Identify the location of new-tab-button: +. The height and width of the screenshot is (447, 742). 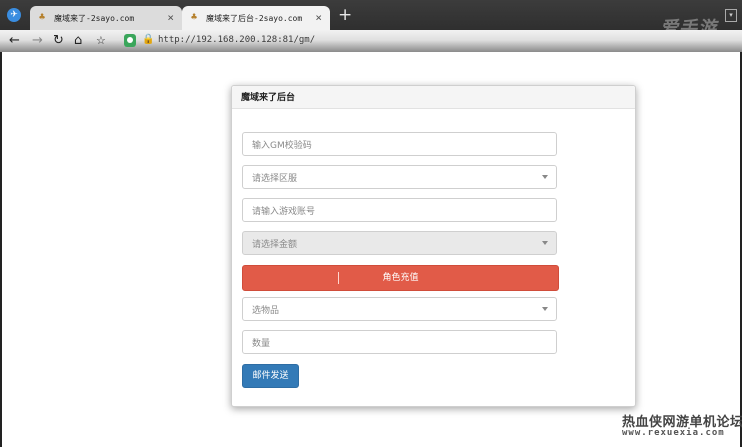
(345, 15).